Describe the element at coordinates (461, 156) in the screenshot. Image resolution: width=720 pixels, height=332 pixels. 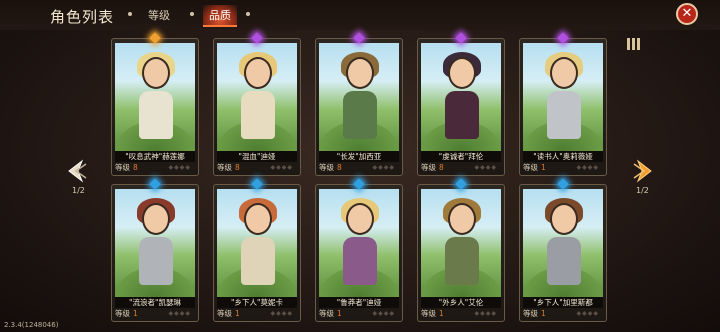
I see `hero-name: "虔诚者"拜伦` at that location.